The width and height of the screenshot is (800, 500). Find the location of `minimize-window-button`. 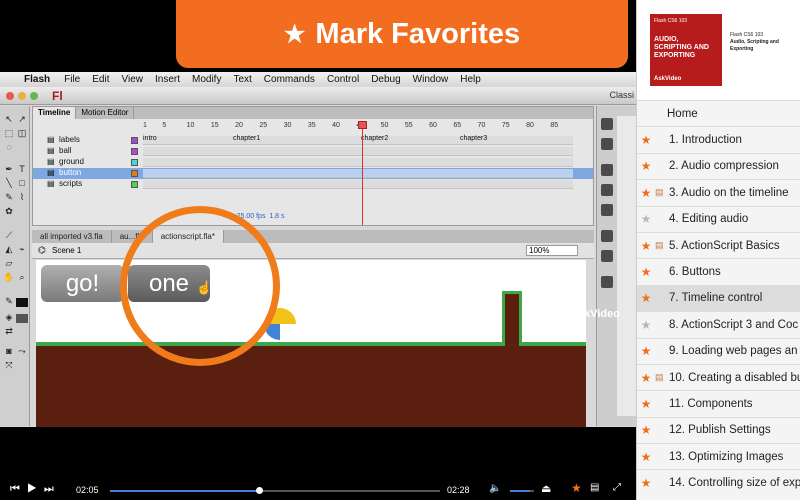

minimize-window-button is located at coordinates (22, 96).